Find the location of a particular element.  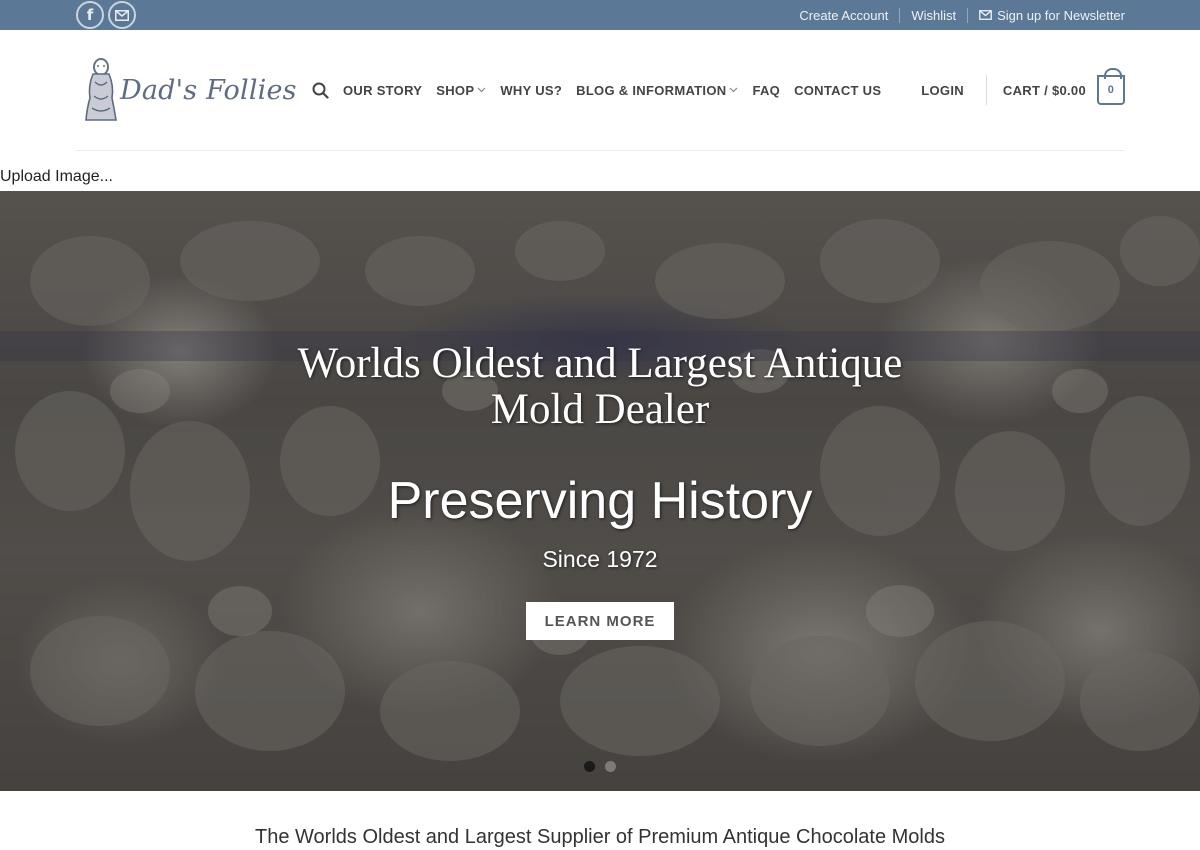

facebook-link: f is located at coordinates (90, 15).